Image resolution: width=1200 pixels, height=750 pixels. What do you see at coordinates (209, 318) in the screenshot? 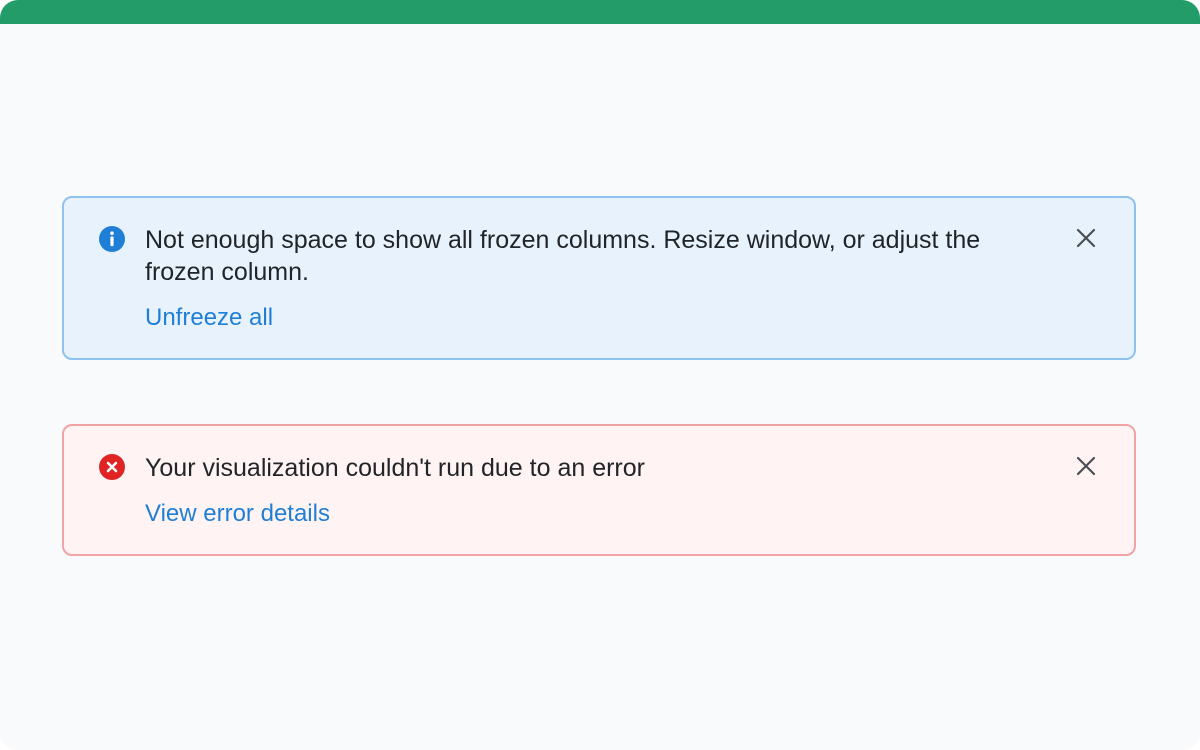
I see `unfreeze-all-link: Unfreeze all` at bounding box center [209, 318].